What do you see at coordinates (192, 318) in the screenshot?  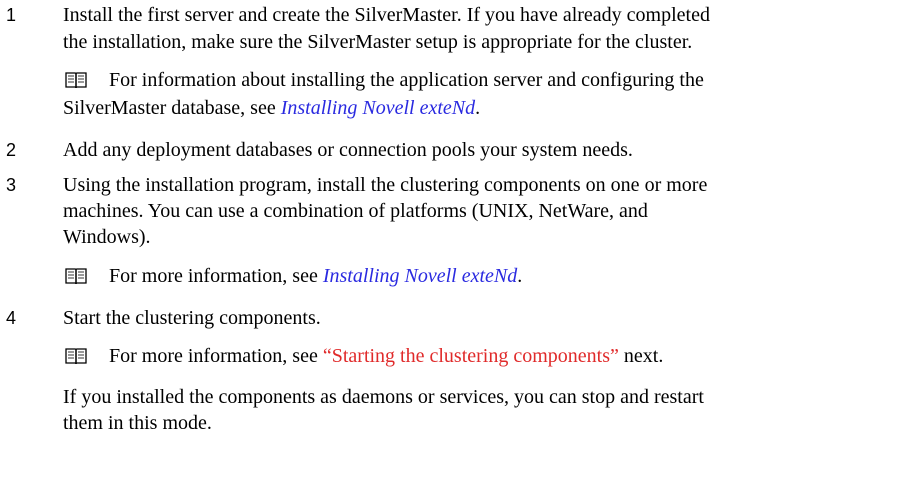 I see `step-4-line-1: Start the clustering components.` at bounding box center [192, 318].